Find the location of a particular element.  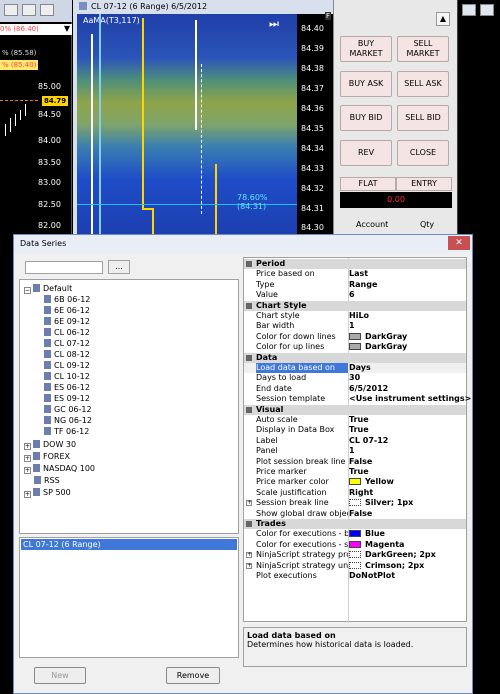

property-value: Yellow is located at coordinates (371, 482).